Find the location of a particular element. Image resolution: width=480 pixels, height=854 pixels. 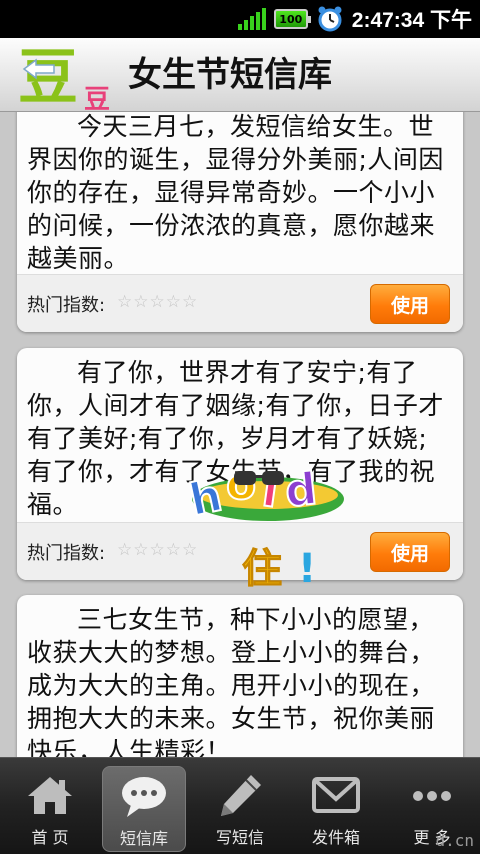

hold-sticker: h o l d 住 ! hold is located at coordinates (265, 480).